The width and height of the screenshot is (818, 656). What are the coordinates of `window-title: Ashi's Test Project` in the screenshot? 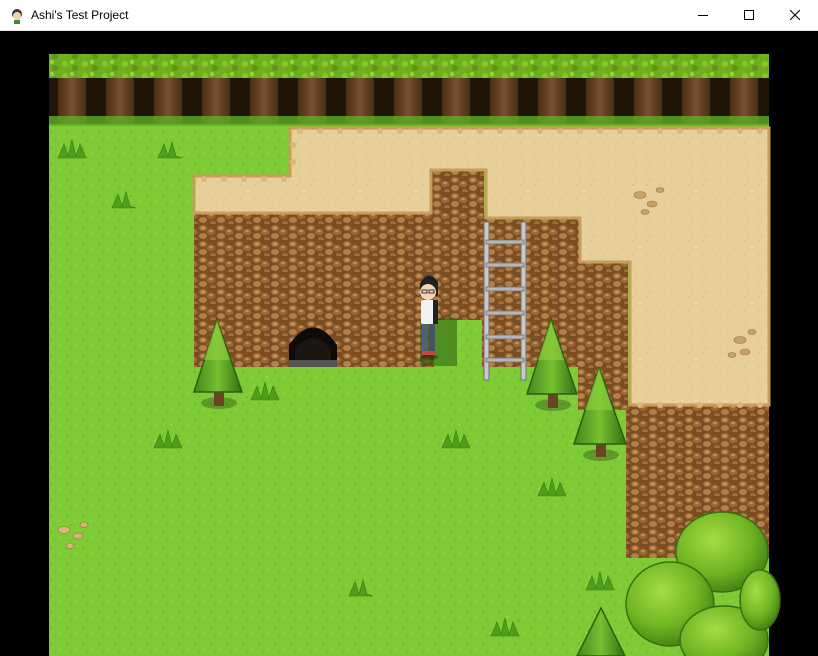 It's located at (80, 15).